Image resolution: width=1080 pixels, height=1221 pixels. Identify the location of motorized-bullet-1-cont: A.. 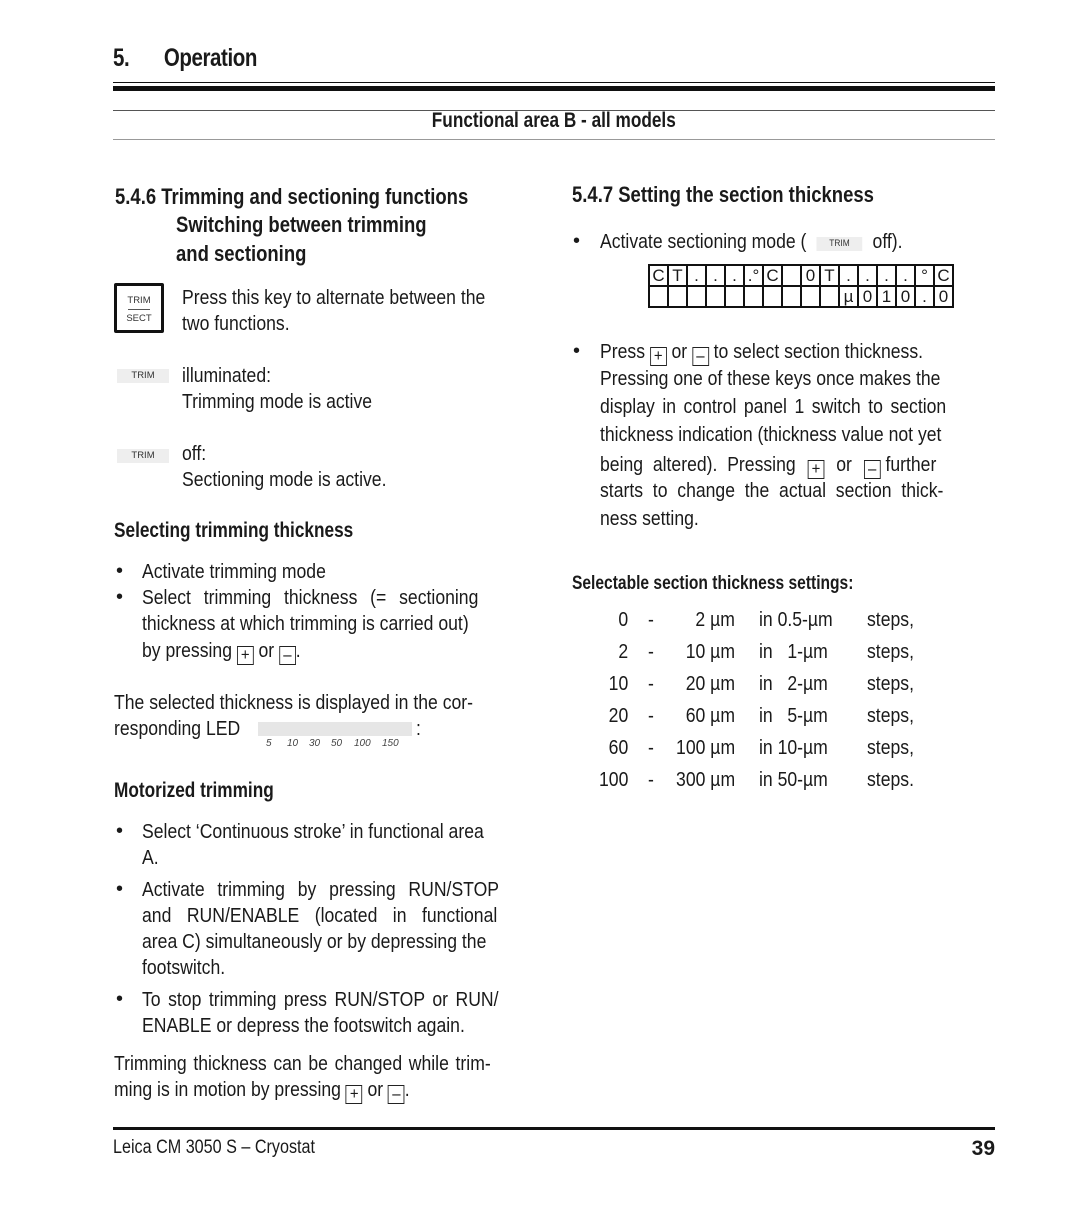
(150, 858).